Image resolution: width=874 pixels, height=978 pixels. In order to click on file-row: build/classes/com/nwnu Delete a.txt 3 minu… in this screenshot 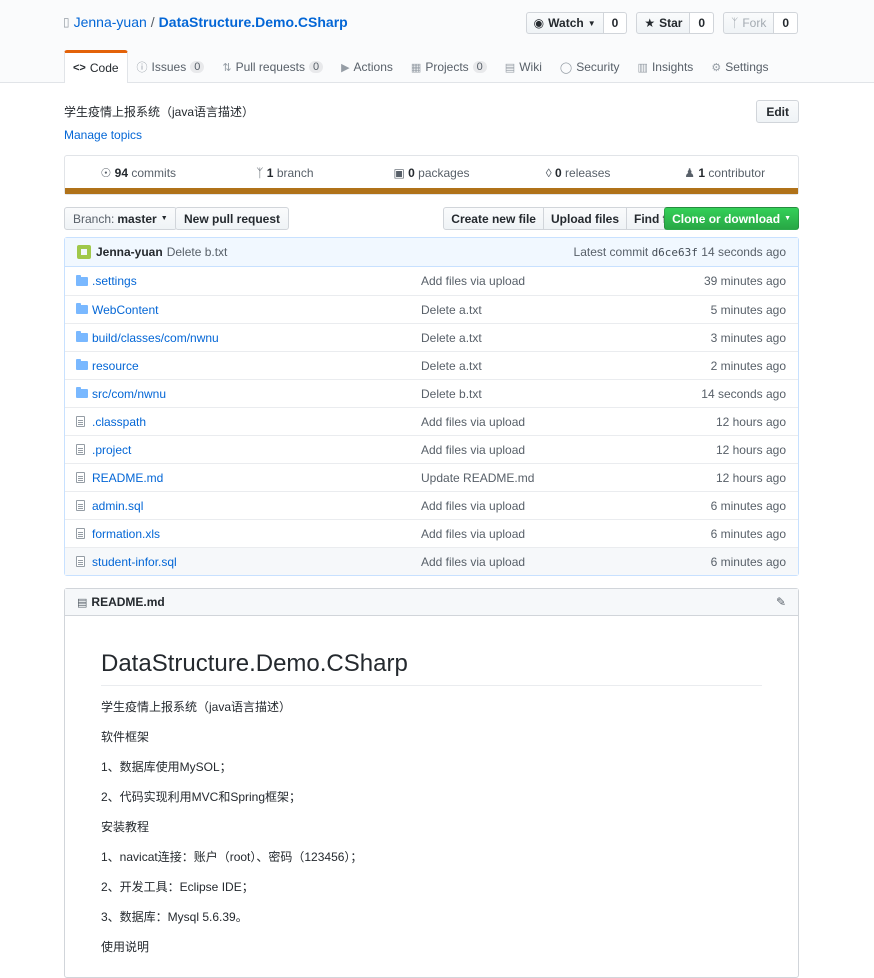, I will do `click(431, 337)`.